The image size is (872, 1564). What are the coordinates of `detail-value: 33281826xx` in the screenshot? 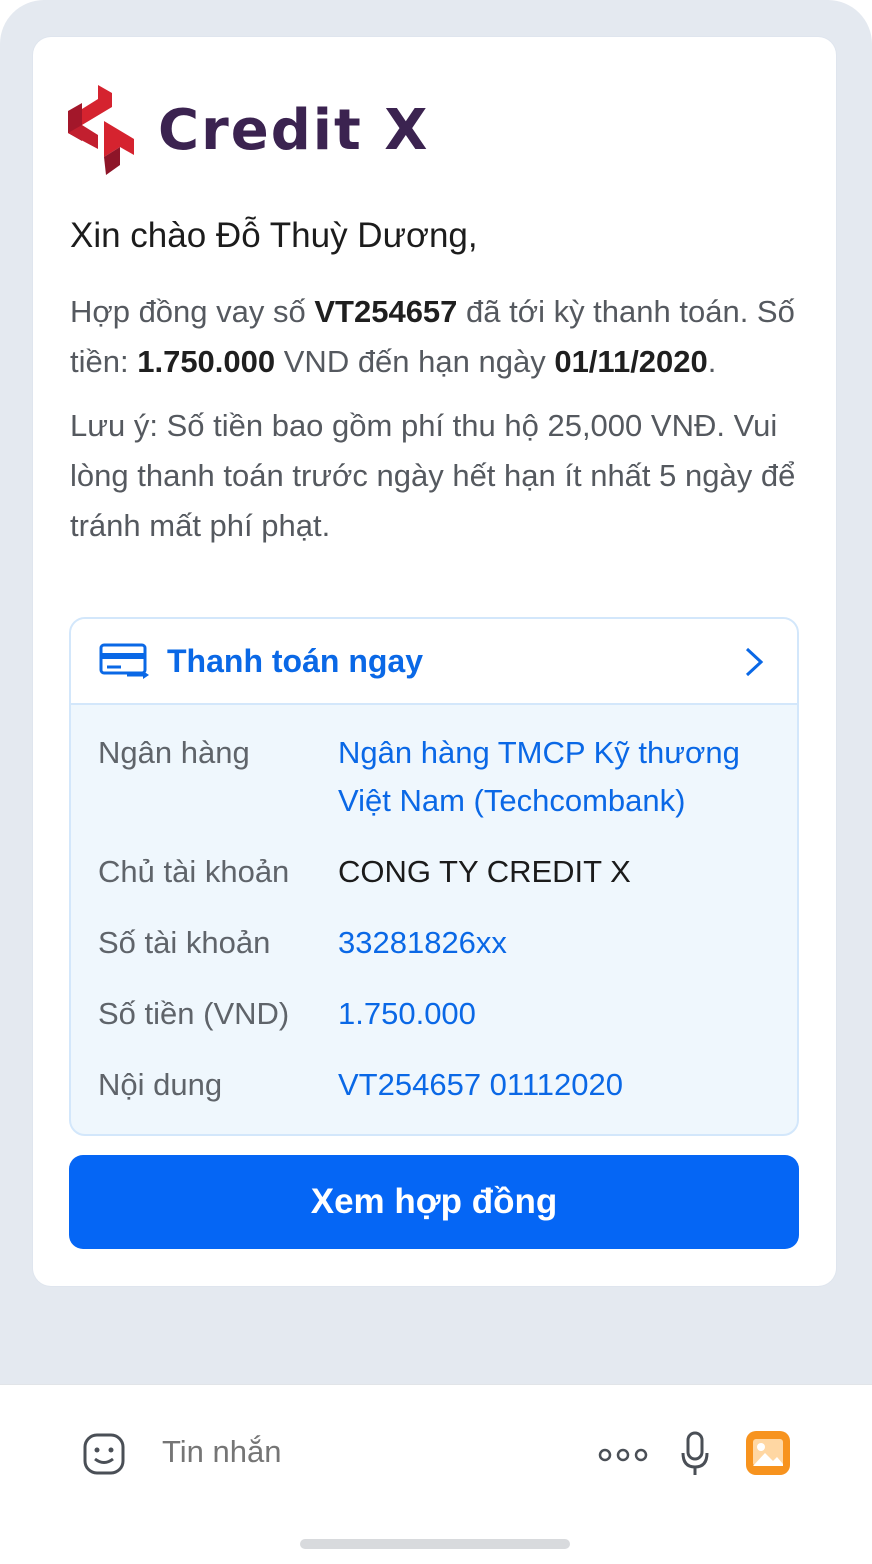 It's located at (558, 943).